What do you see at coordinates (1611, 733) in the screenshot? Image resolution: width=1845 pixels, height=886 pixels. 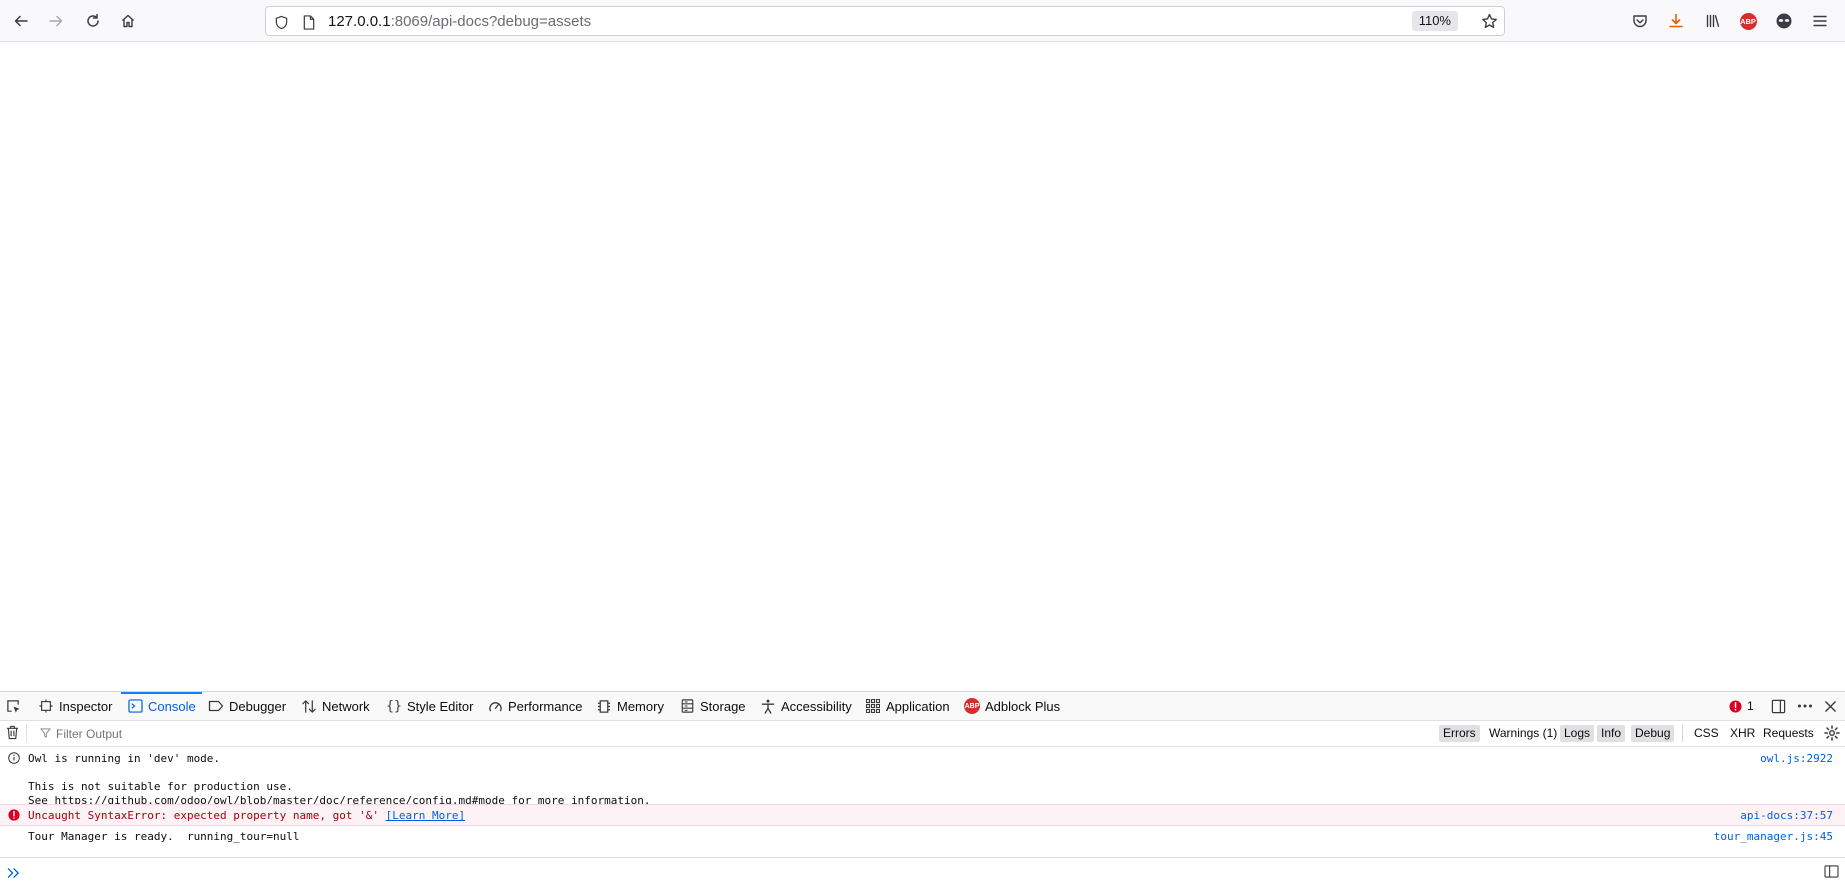 I see `filter-info-toggle: Info` at bounding box center [1611, 733].